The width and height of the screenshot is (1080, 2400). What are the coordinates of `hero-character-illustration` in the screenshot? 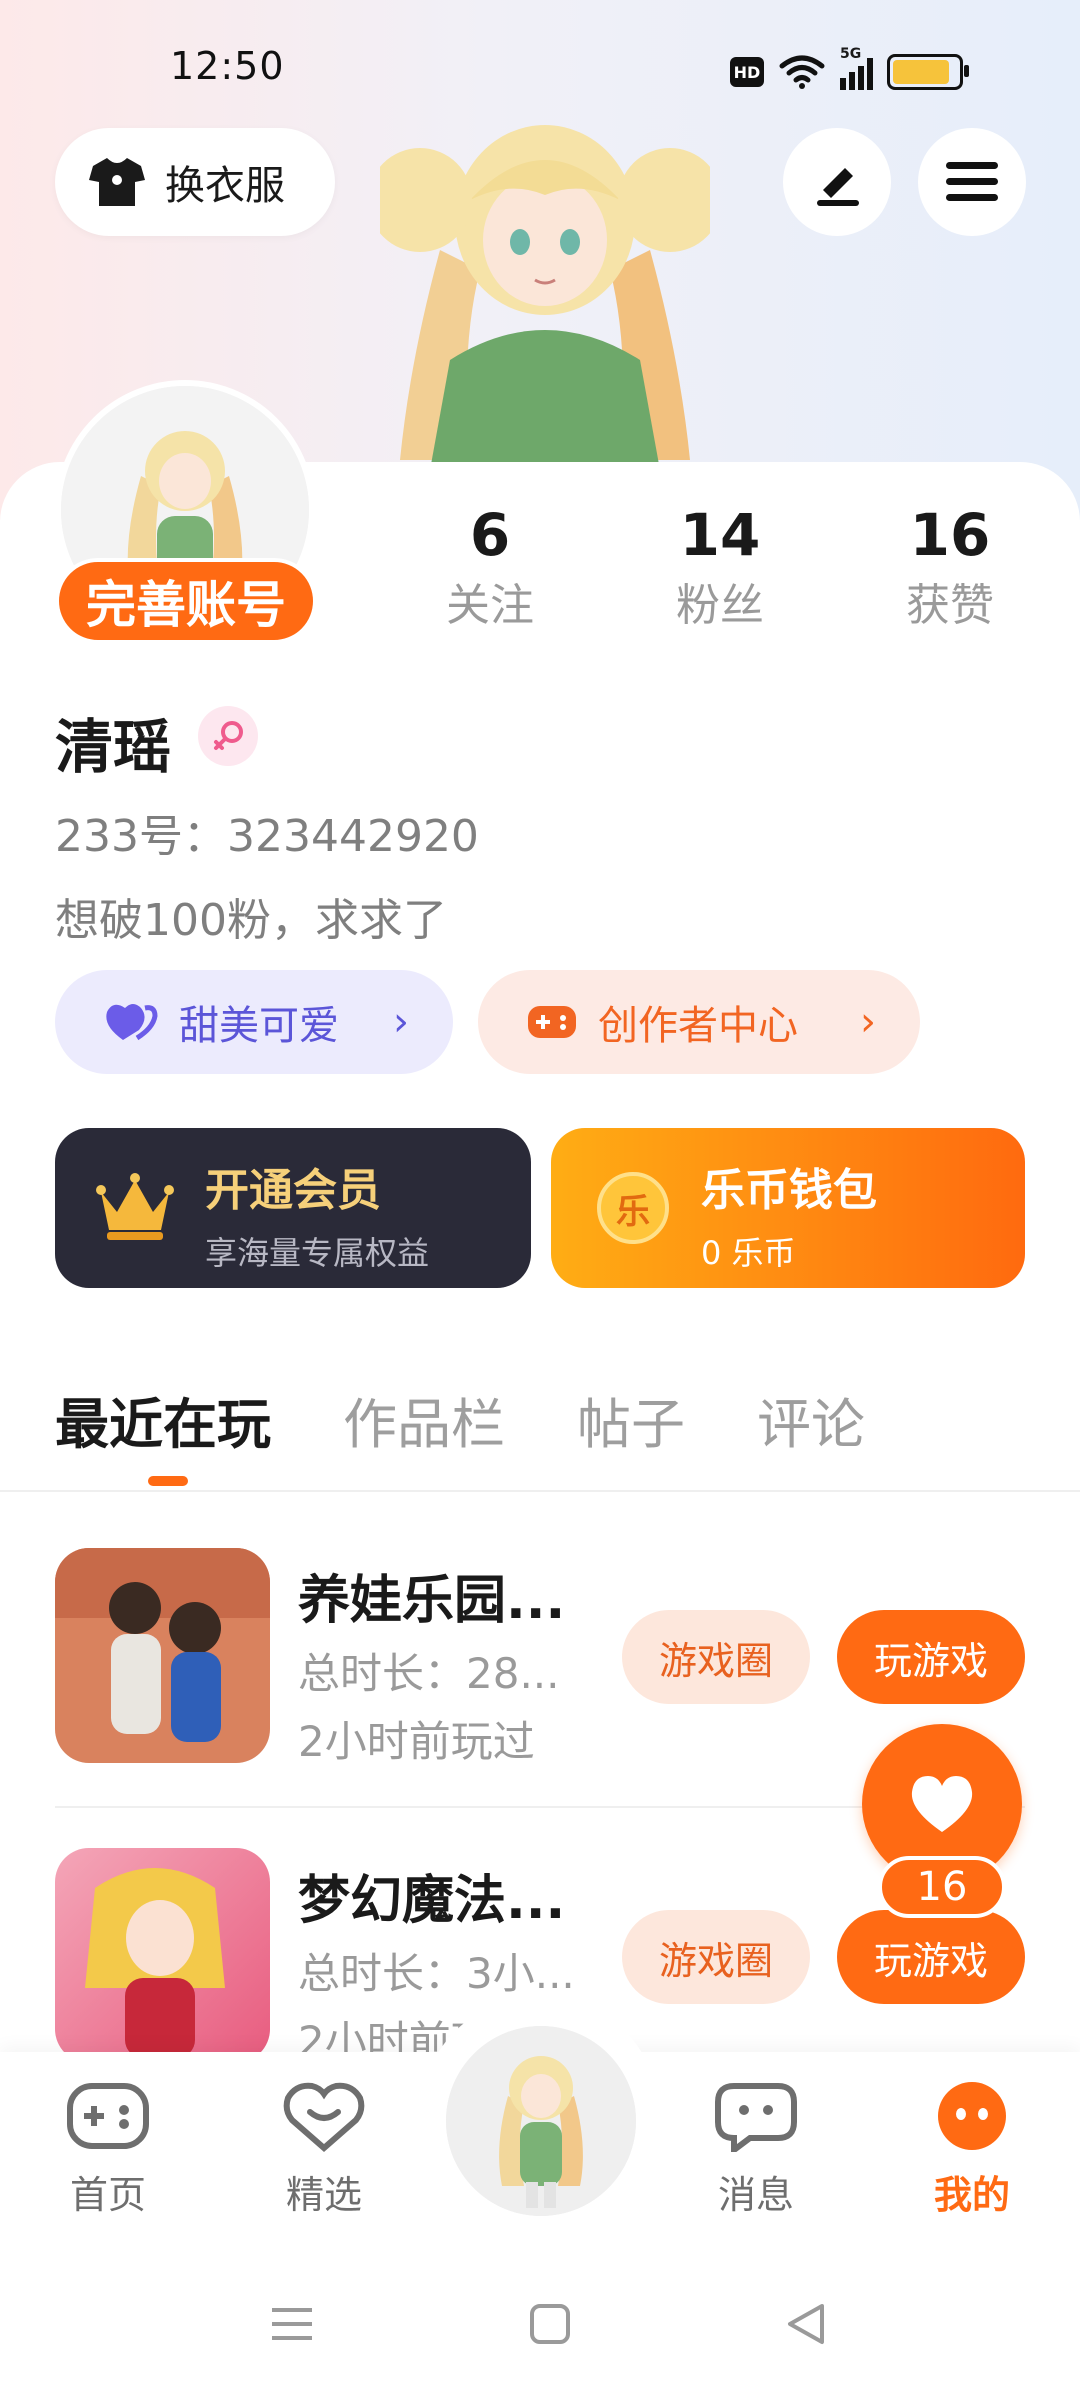 It's located at (545, 297).